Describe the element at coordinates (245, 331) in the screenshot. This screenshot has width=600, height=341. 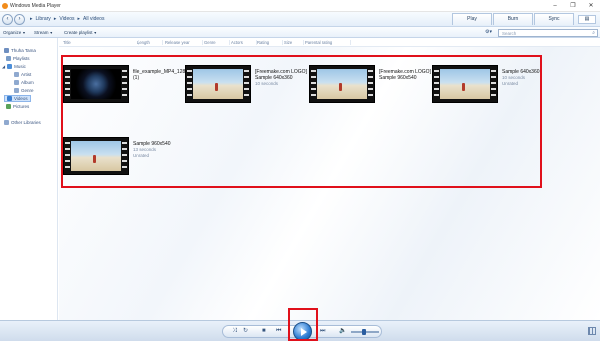
I see `repeat-icon: ↻` at that location.